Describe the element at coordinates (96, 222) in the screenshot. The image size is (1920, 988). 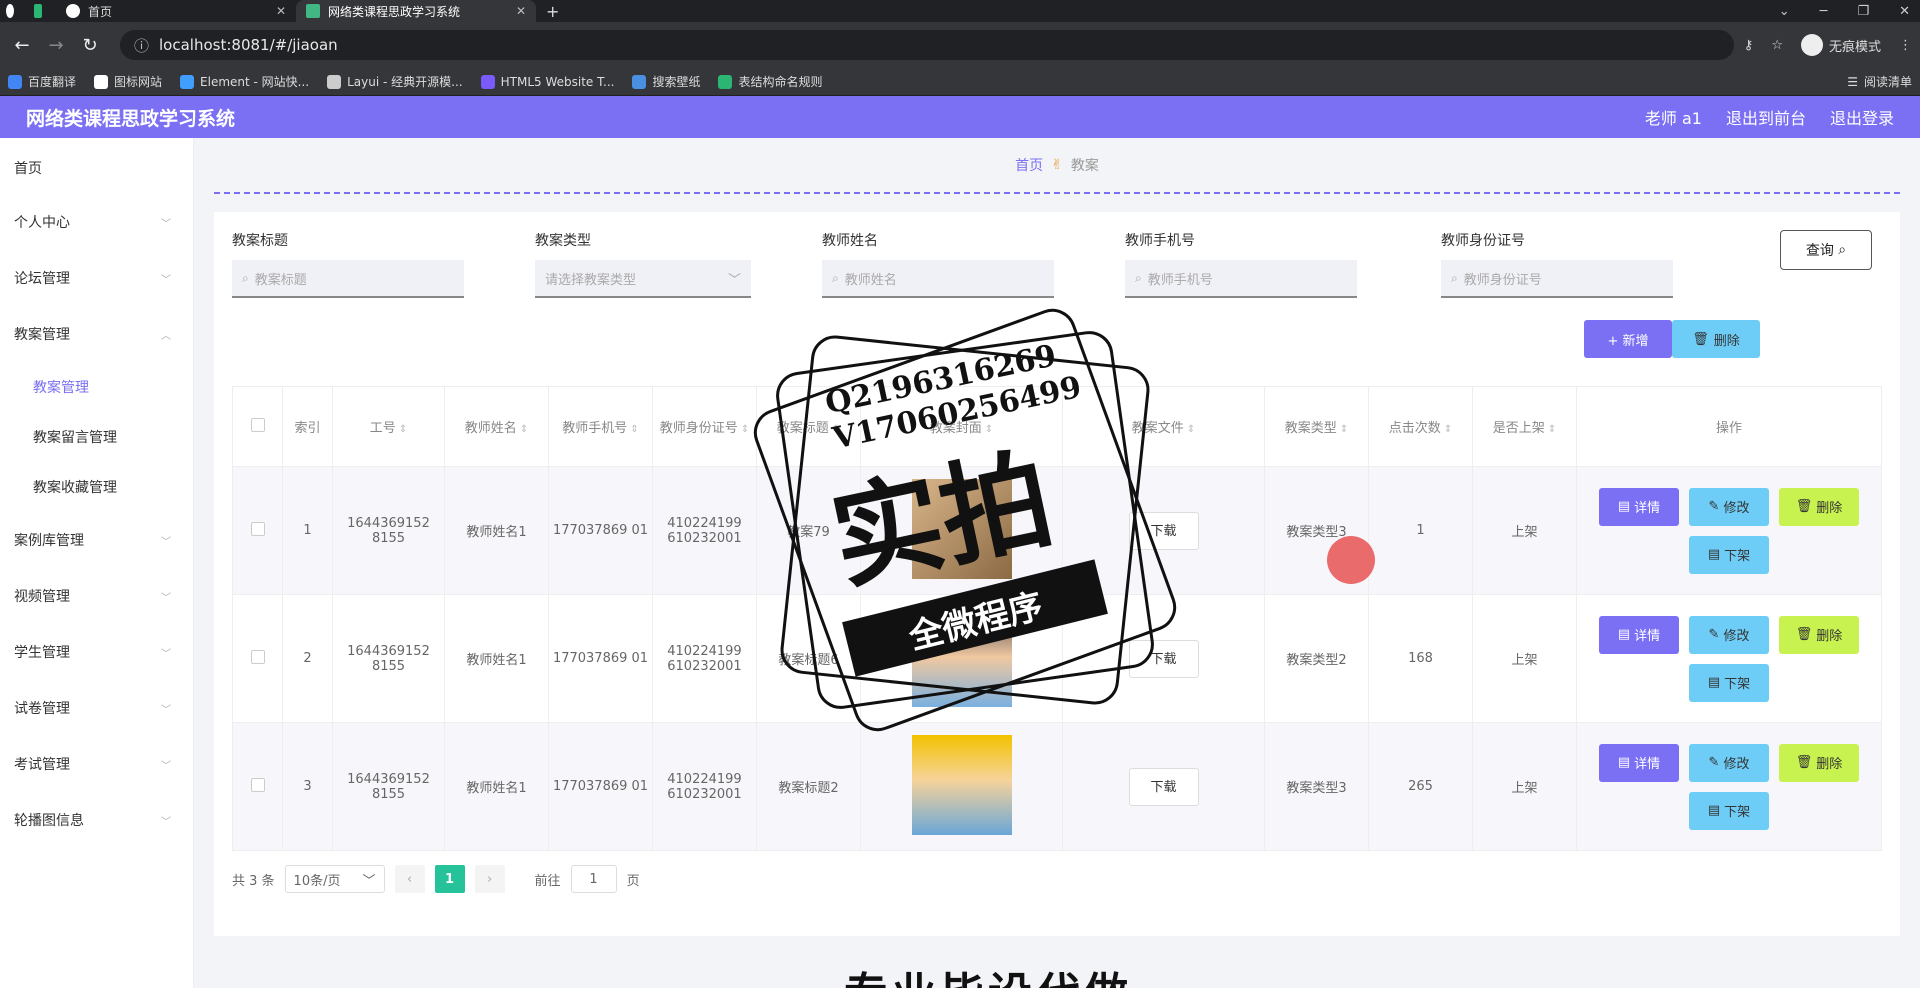
I see `sidebar-item-personal: 个人中心 ﹀` at that location.